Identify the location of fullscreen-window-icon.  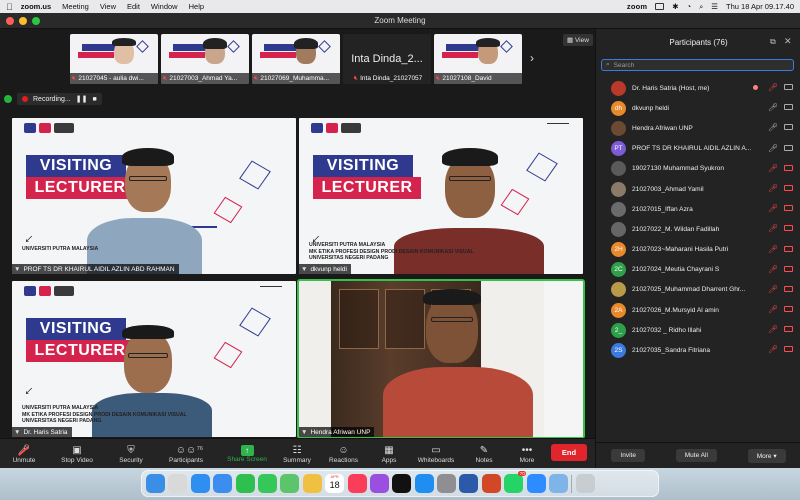
(36, 21).